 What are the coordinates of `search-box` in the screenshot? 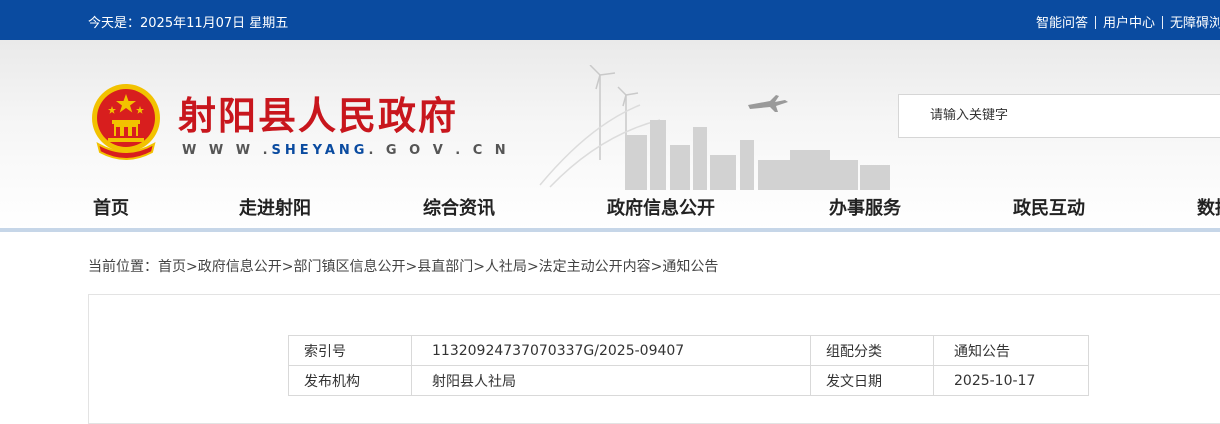 It's located at (1059, 116).